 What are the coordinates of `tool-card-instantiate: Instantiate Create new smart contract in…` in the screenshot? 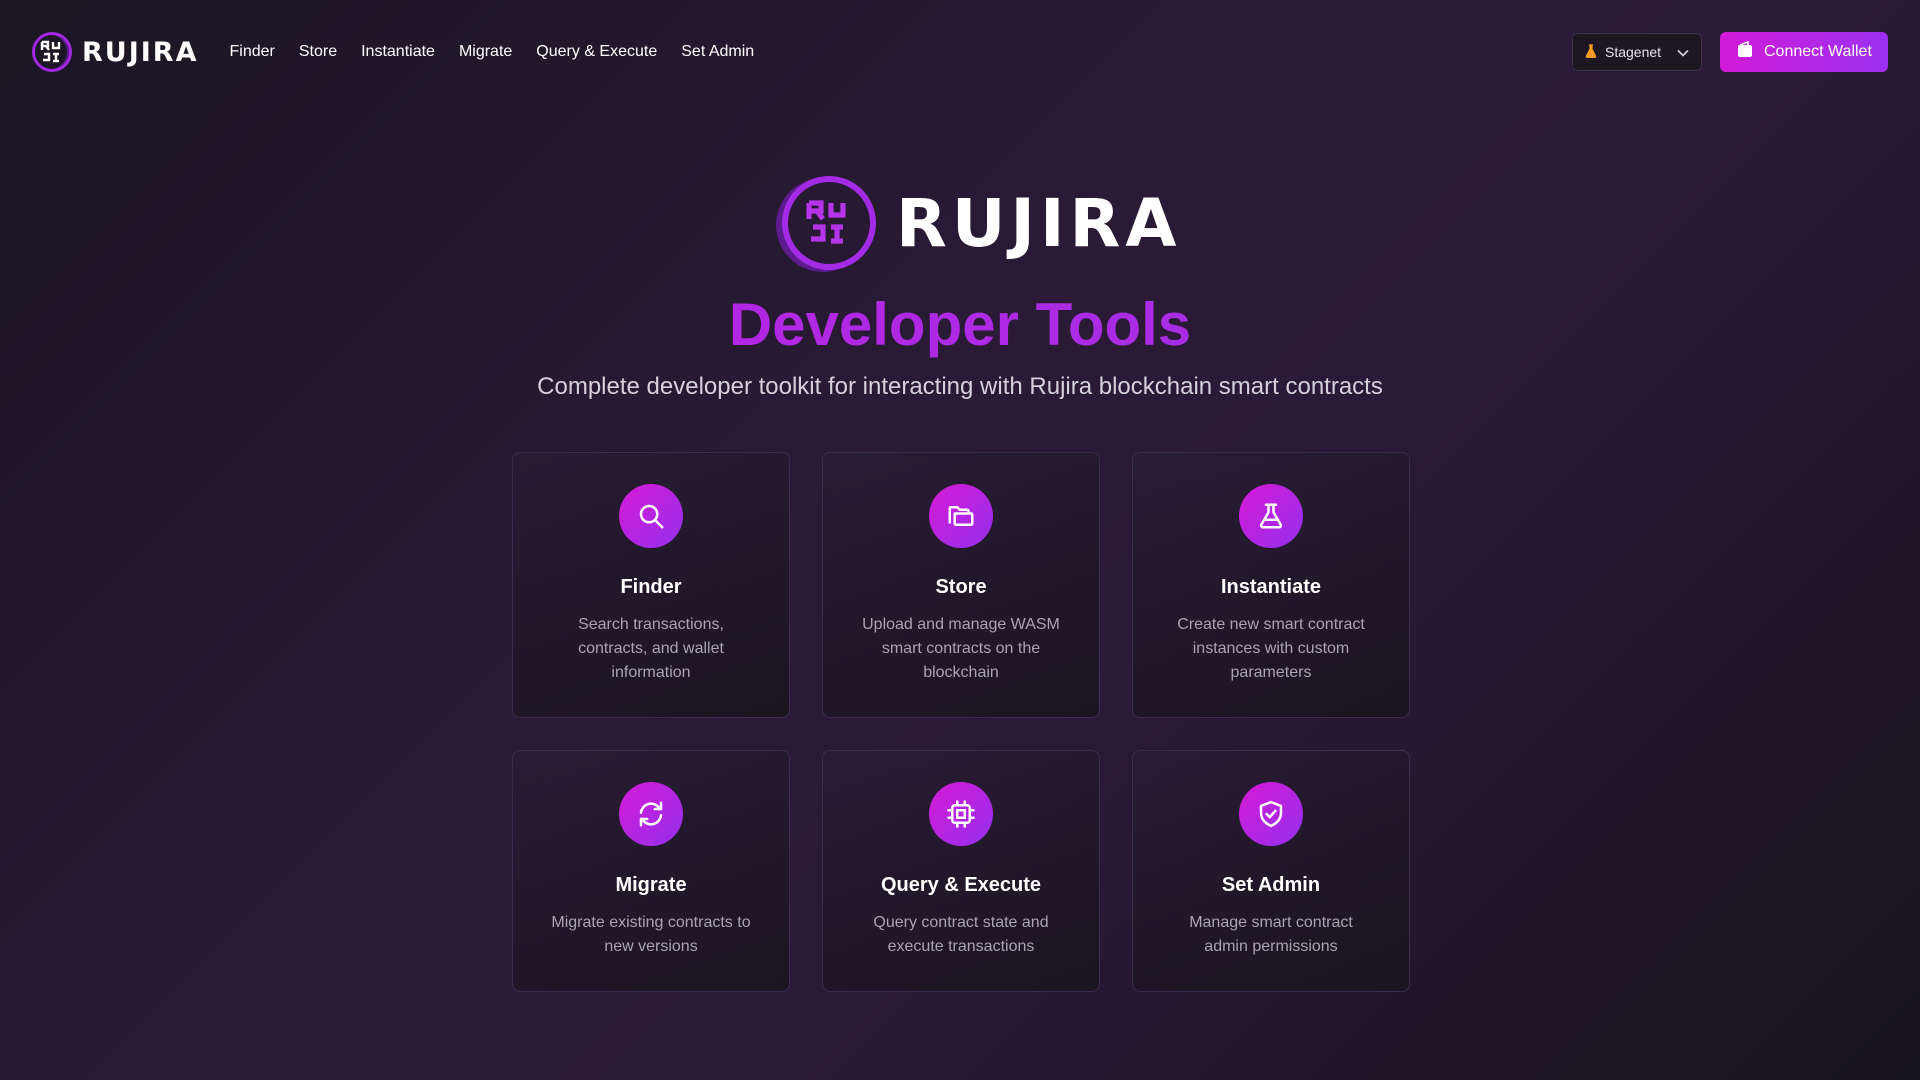 It's located at (1271, 585).